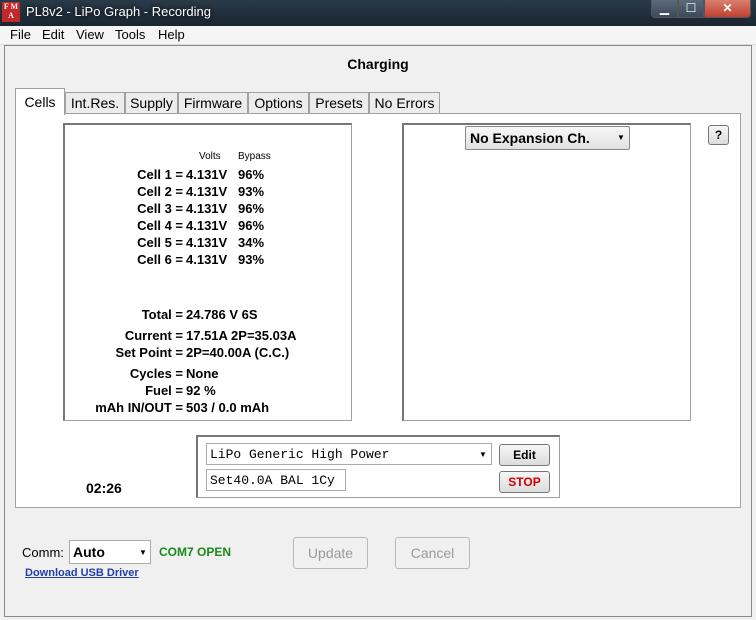 The image size is (756, 620). I want to click on tab-presets: Presets, so click(339, 102).